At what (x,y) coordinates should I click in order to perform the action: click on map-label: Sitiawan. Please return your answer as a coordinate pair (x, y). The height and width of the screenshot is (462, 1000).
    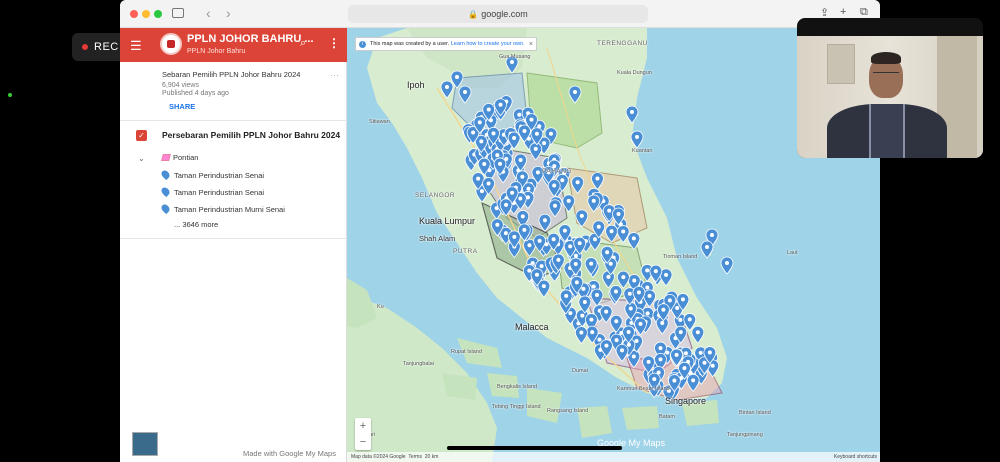
    Looking at the image, I should click on (379, 122).